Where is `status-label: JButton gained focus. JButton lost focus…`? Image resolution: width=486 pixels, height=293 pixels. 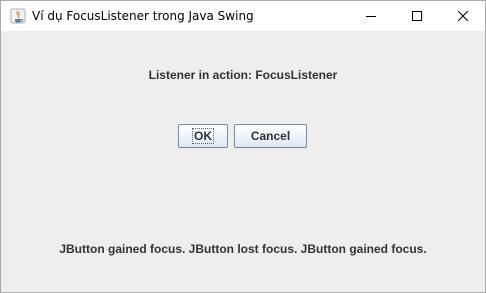
status-label: JButton gained focus. JButton lost focus… is located at coordinates (243, 249).